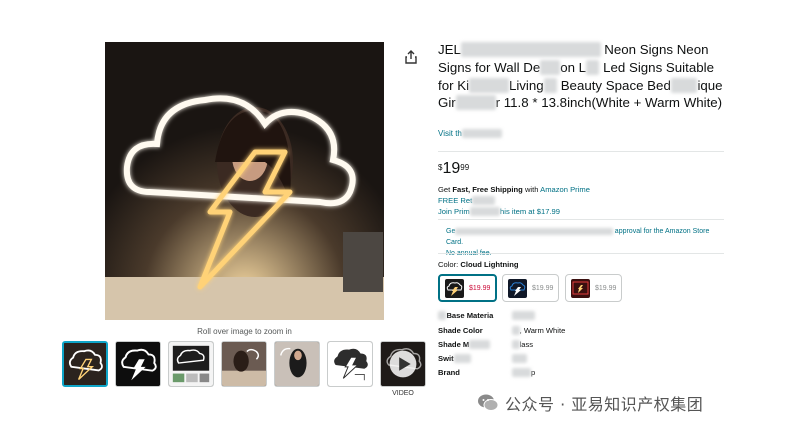  Describe the element at coordinates (594, 288) in the screenshot. I see `color-swatch-red: $19.99` at that location.